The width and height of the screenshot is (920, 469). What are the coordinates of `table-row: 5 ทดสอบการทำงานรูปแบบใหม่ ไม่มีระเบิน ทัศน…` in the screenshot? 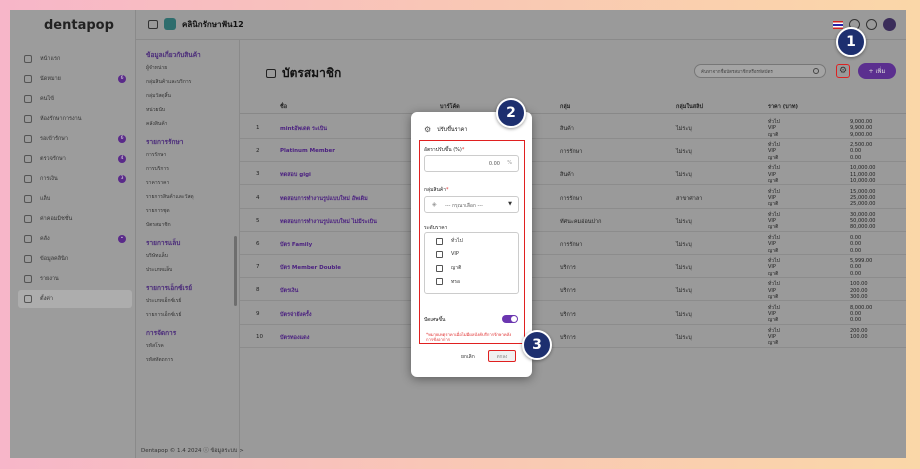 It's located at (573, 220).